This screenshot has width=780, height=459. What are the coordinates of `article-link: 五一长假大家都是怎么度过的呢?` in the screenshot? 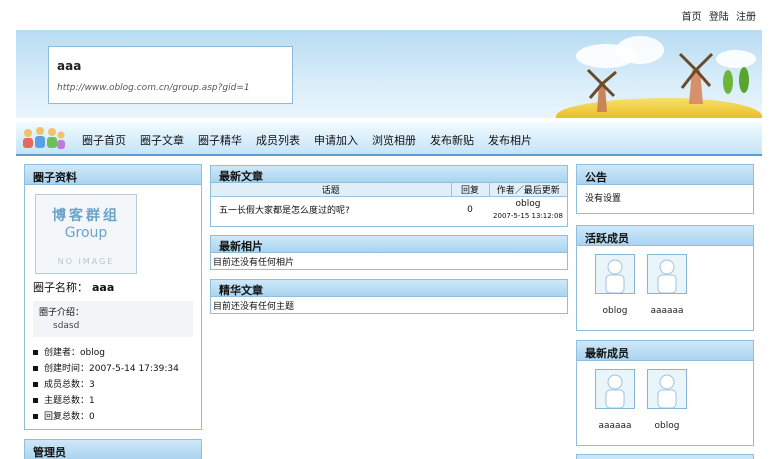 It's located at (284, 211).